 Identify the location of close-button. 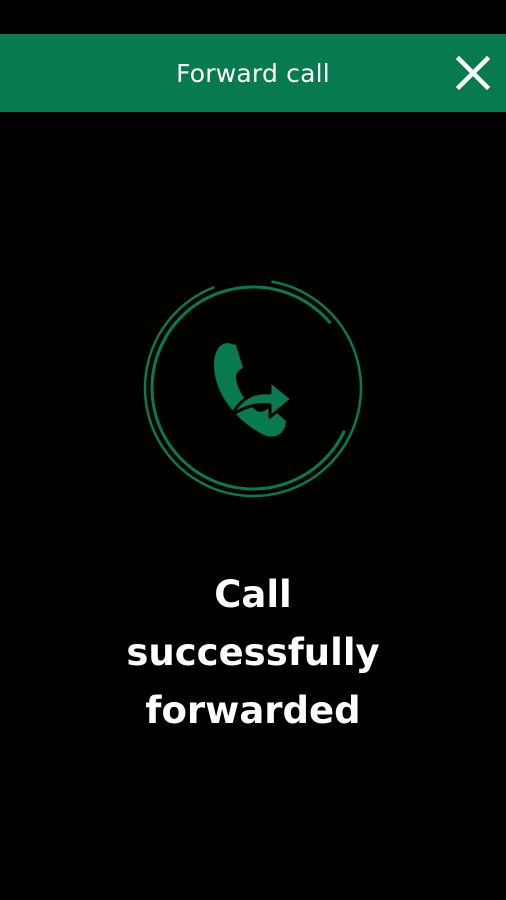
(473, 73).